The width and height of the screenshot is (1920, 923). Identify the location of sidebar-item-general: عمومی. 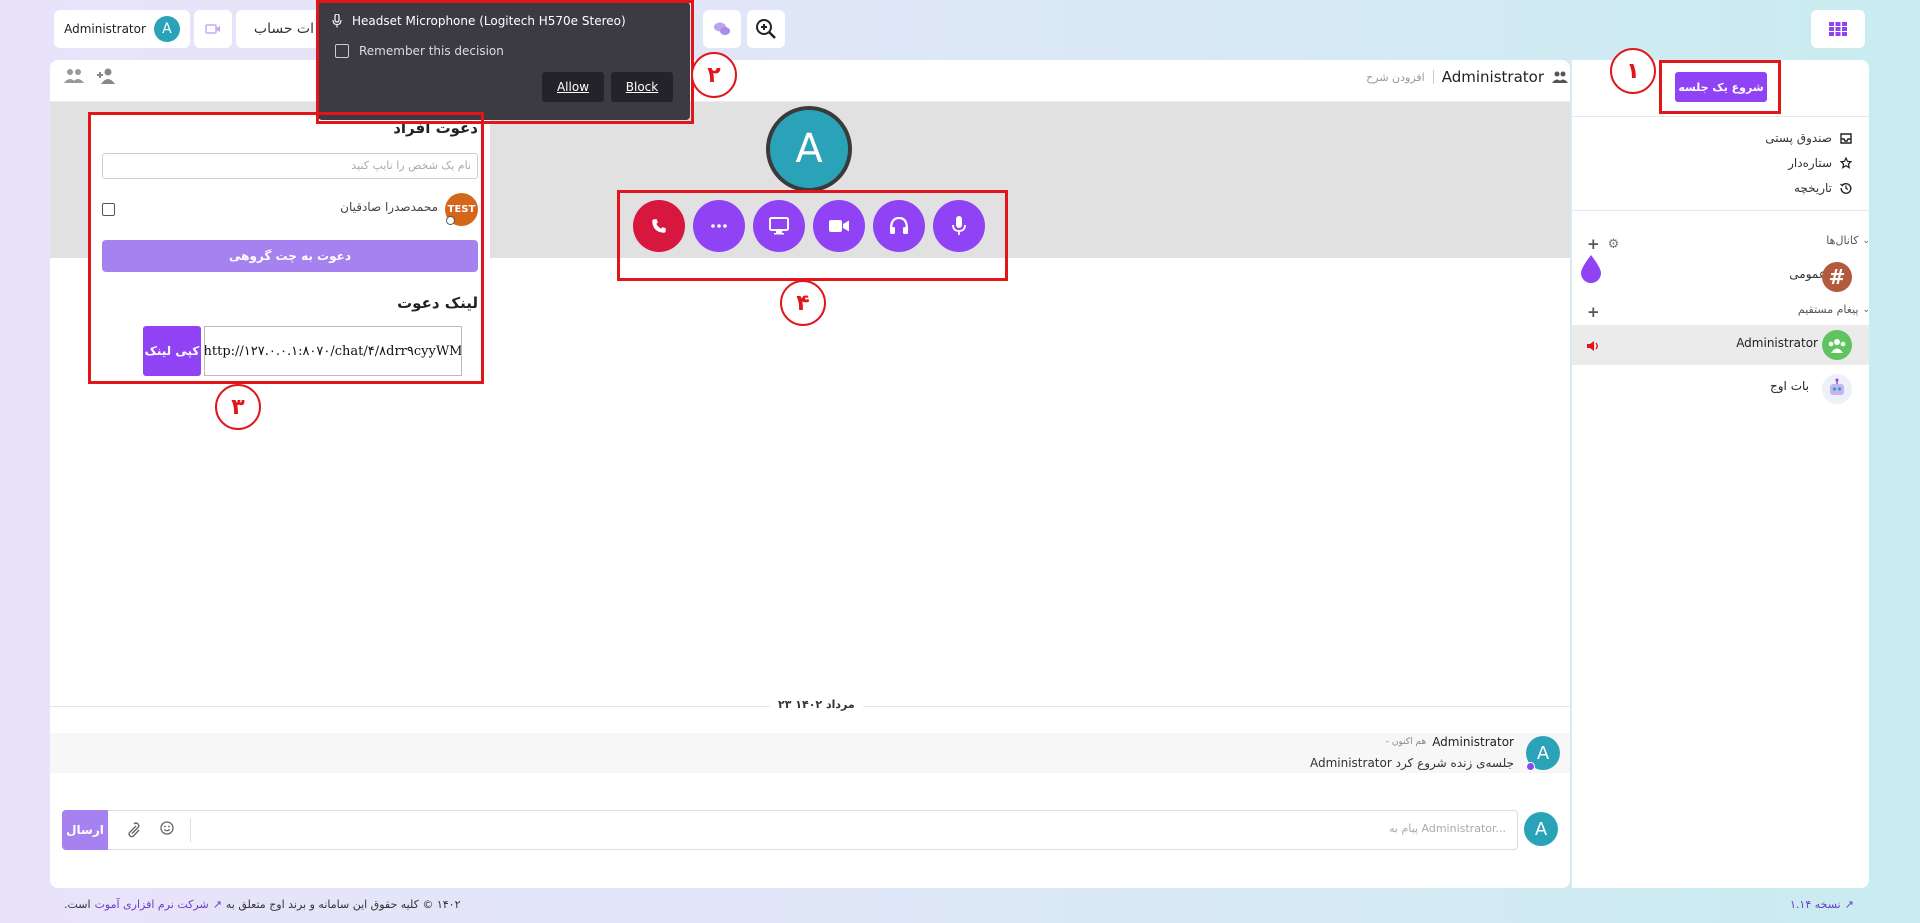
(1807, 274).